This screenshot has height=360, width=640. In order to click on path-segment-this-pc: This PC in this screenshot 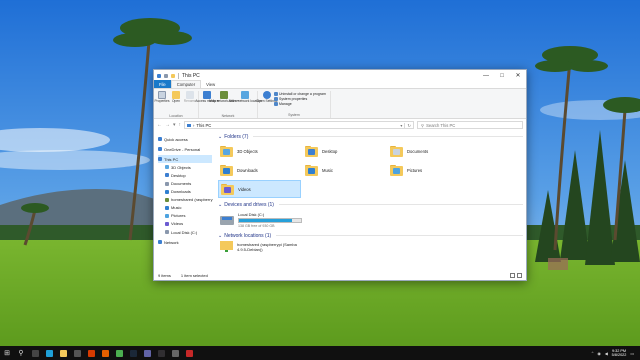, I will do `click(203, 125)`.